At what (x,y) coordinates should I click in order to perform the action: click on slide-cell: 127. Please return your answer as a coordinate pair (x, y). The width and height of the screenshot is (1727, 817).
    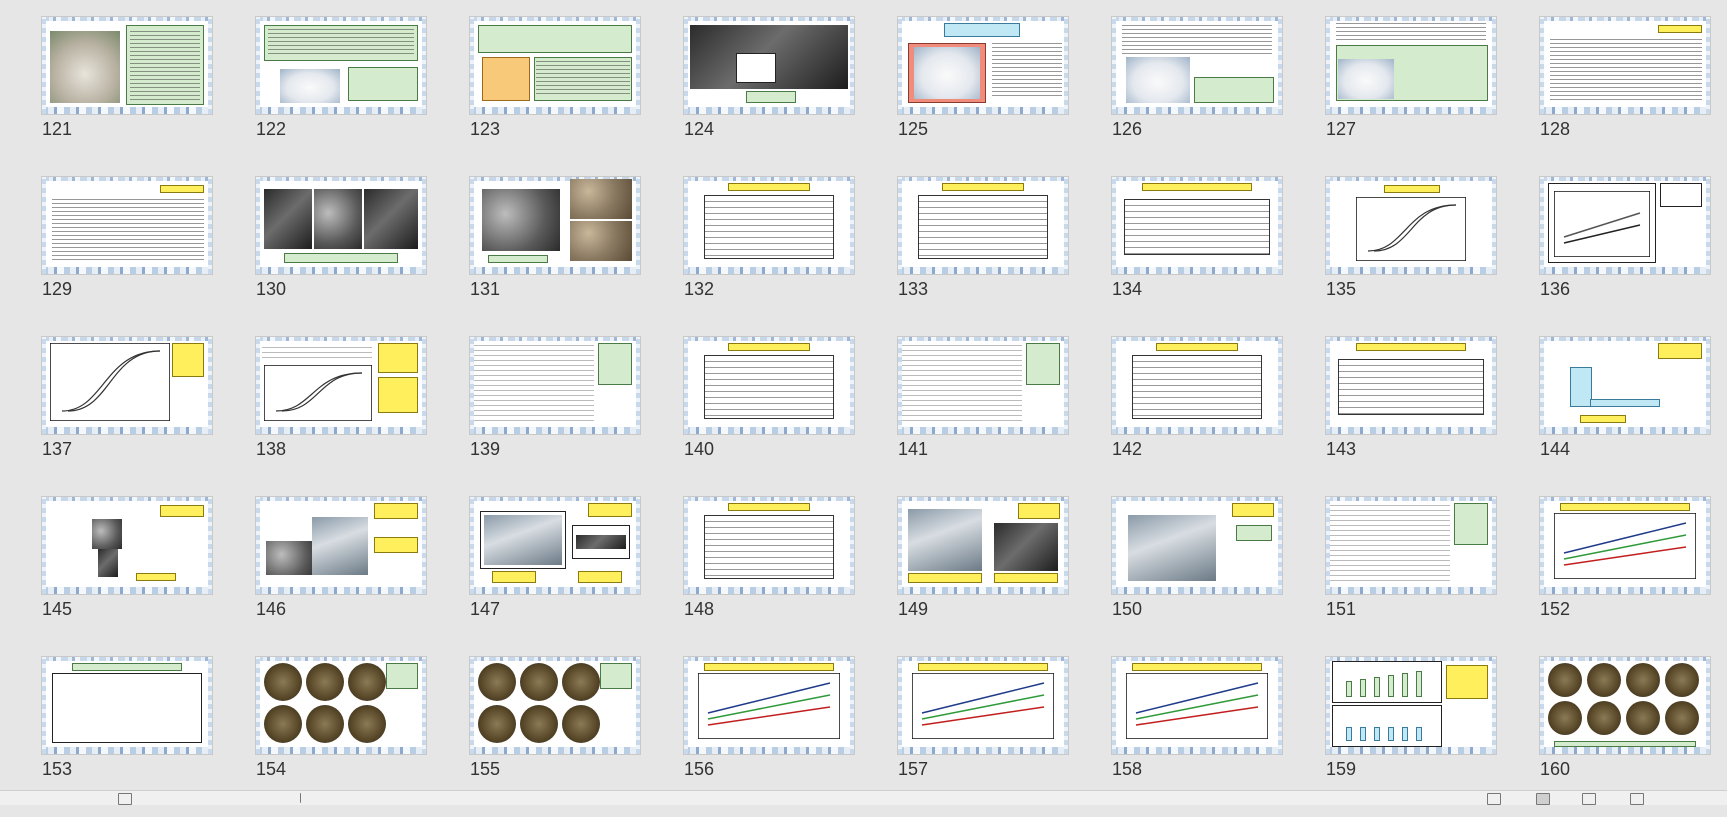
    Looking at the image, I should click on (1411, 97).